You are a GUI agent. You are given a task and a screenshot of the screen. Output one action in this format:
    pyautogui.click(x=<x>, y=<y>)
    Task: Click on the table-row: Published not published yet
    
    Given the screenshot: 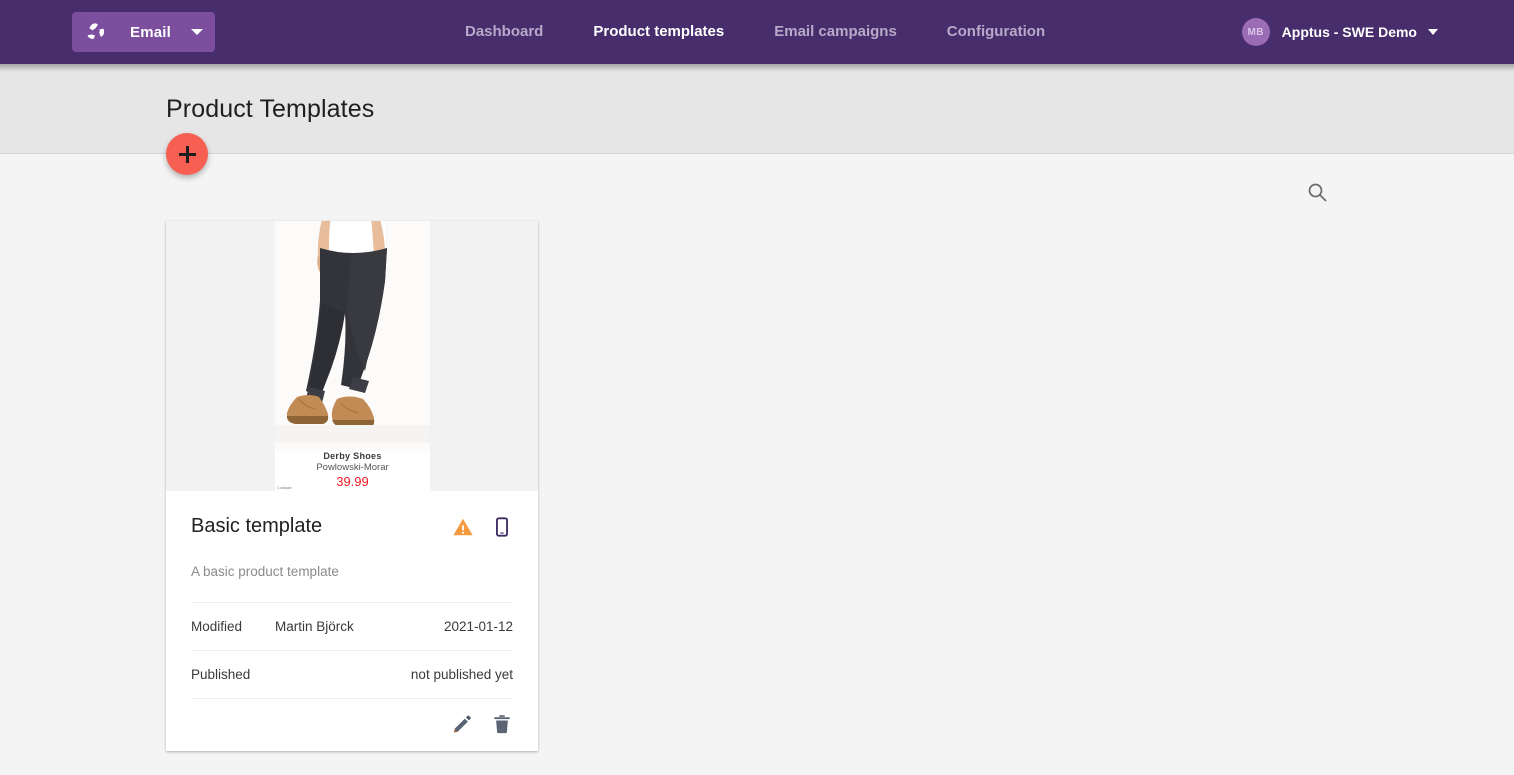 What is the action you would take?
    pyautogui.click(x=352, y=674)
    